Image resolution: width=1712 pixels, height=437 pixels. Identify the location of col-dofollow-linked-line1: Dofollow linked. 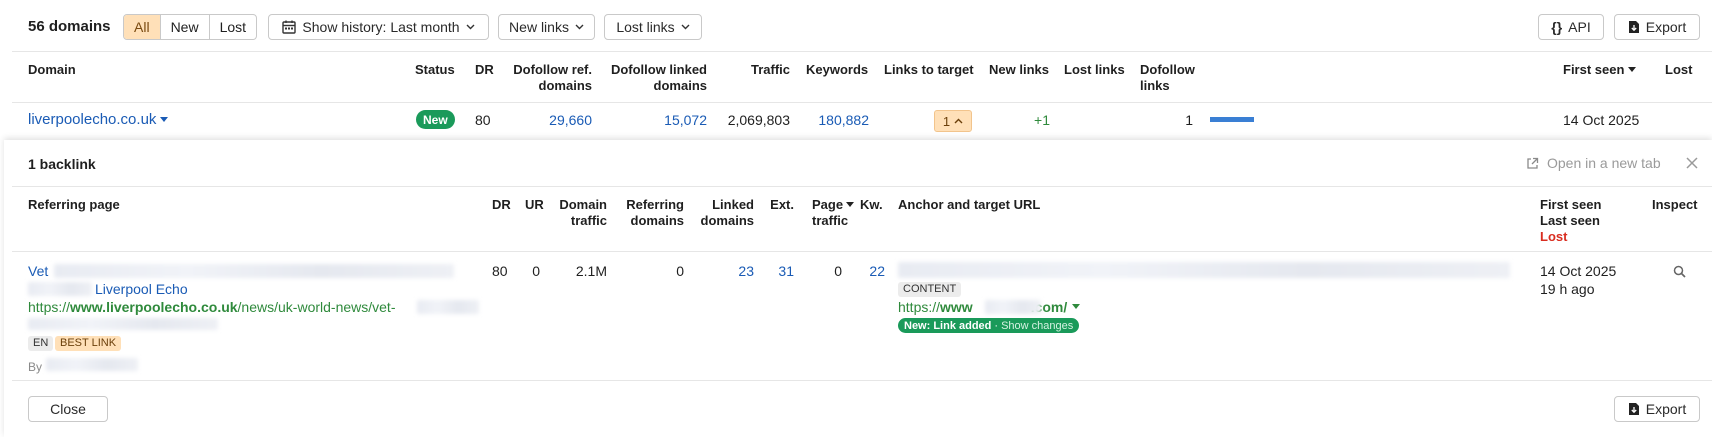
(658, 69).